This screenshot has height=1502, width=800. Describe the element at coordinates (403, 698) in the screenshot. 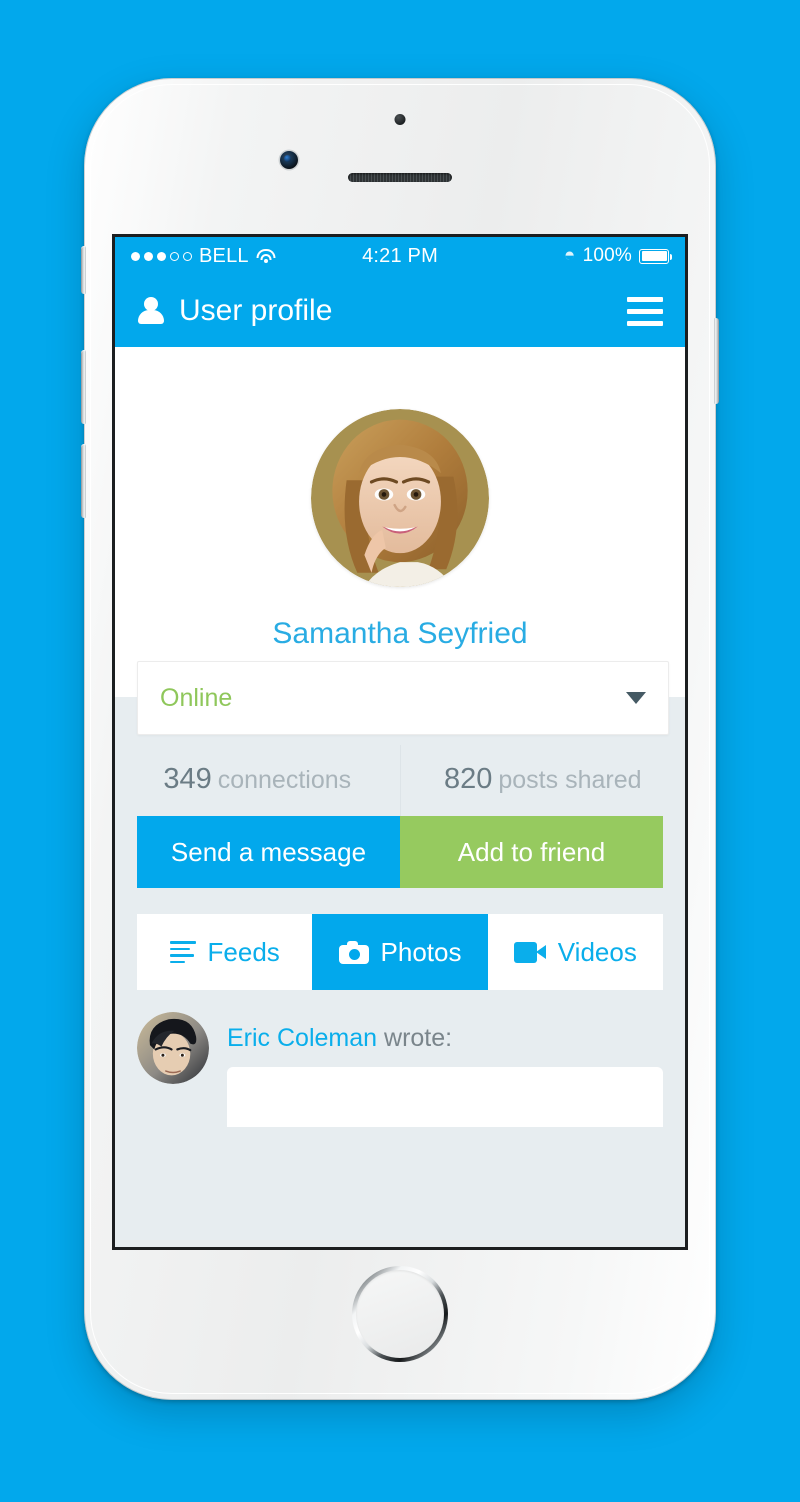

I see `status-select: Online` at that location.